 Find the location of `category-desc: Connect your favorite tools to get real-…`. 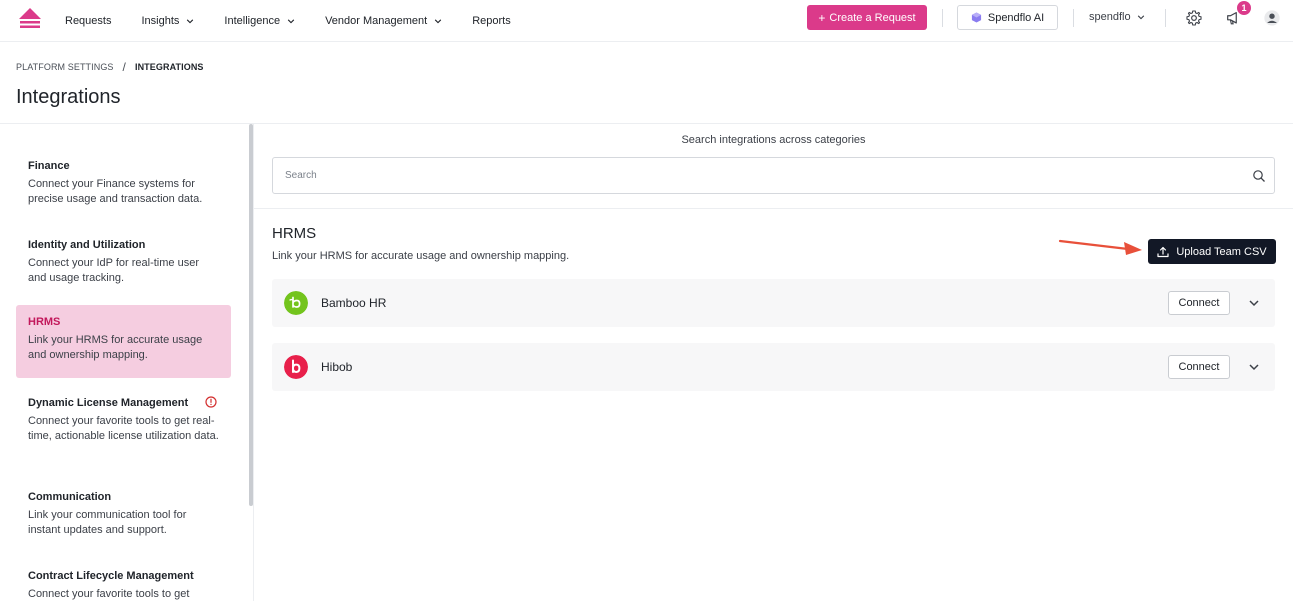

category-desc: Connect your favorite tools to get real-… is located at coordinates (123, 428).